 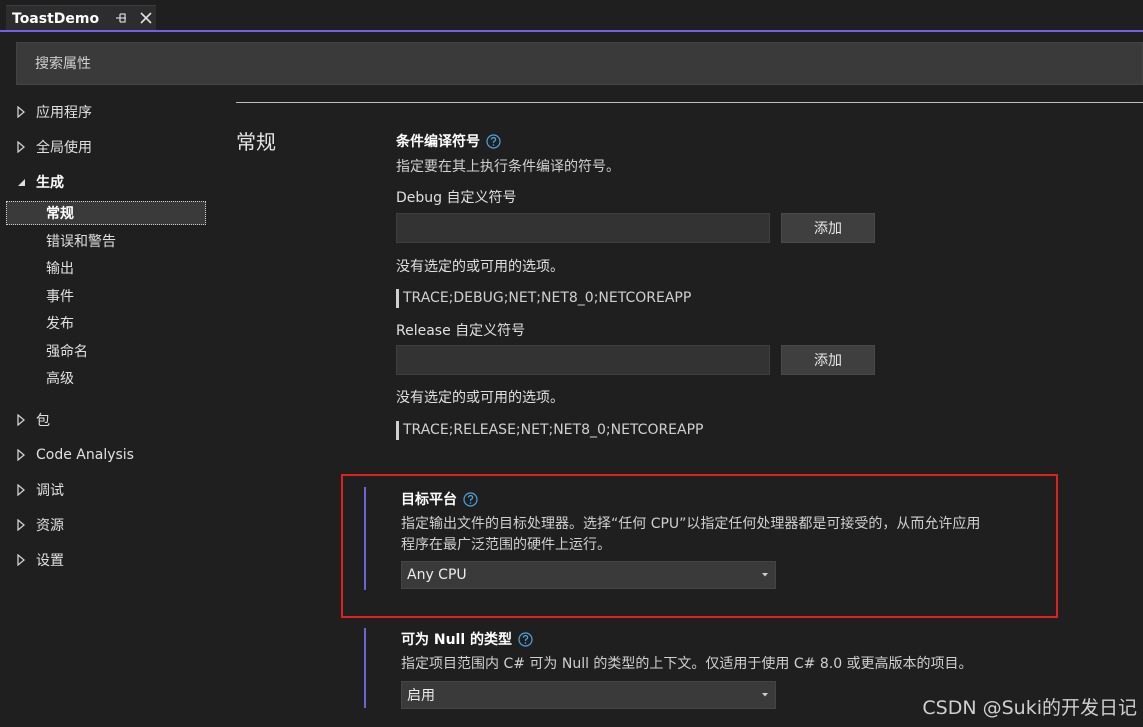 I want to click on conditional-symbols-title: 条件编译符号, so click(x=448, y=141).